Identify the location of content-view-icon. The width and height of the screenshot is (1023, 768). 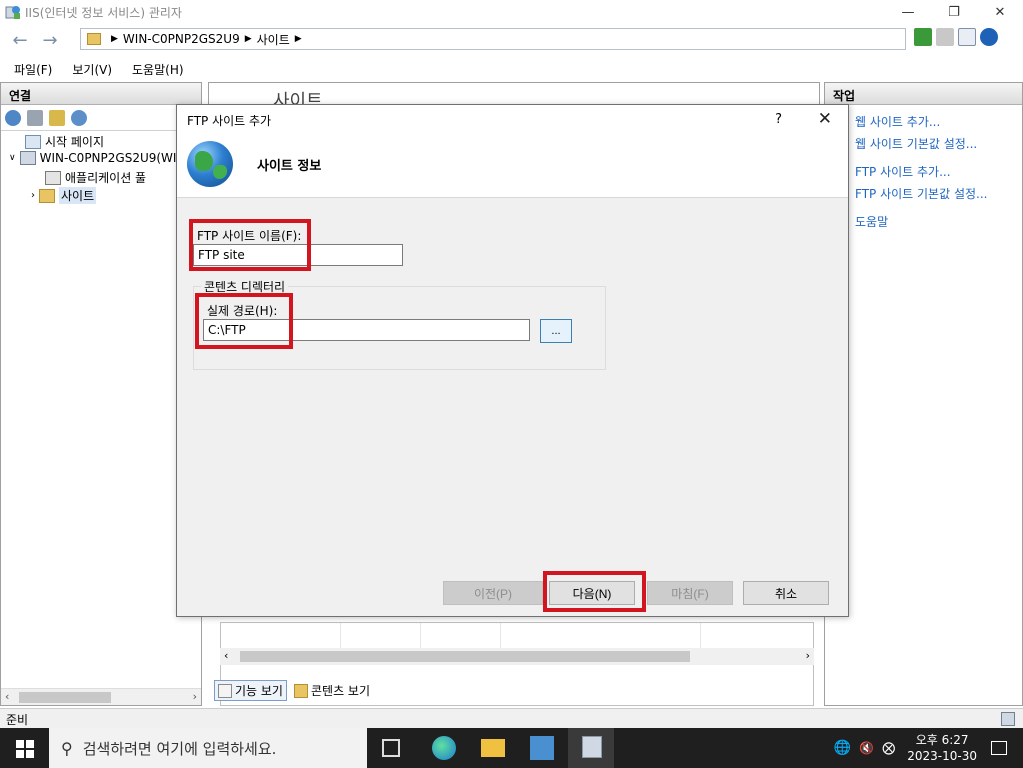
(300, 690).